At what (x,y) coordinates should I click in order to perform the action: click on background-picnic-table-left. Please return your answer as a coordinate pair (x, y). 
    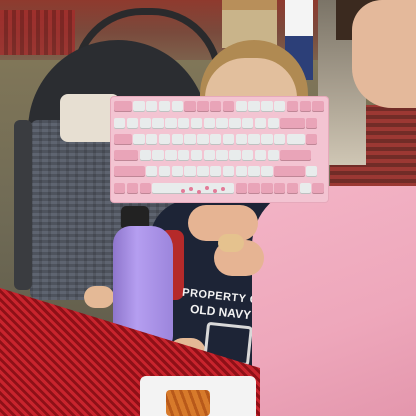
    Looking at the image, I should click on (37, 32).